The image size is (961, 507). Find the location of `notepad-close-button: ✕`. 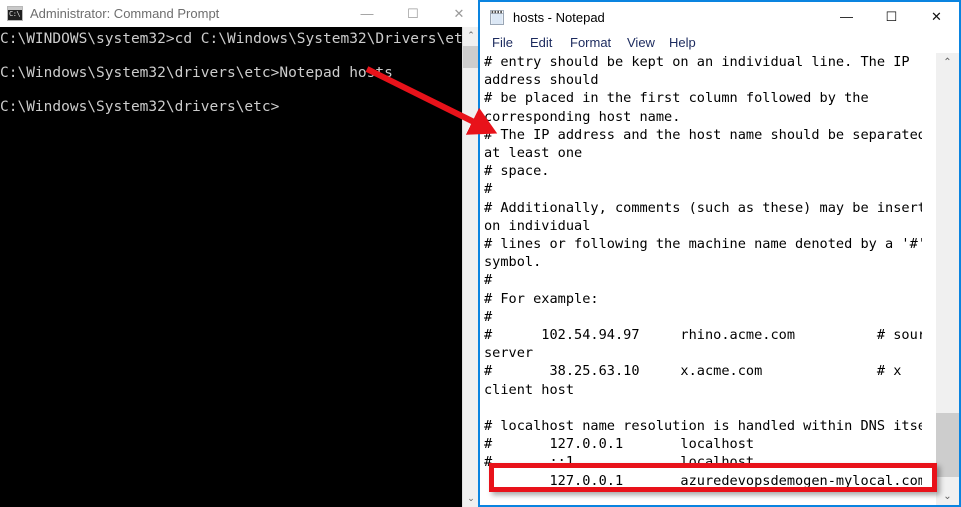

notepad-close-button: ✕ is located at coordinates (936, 17).